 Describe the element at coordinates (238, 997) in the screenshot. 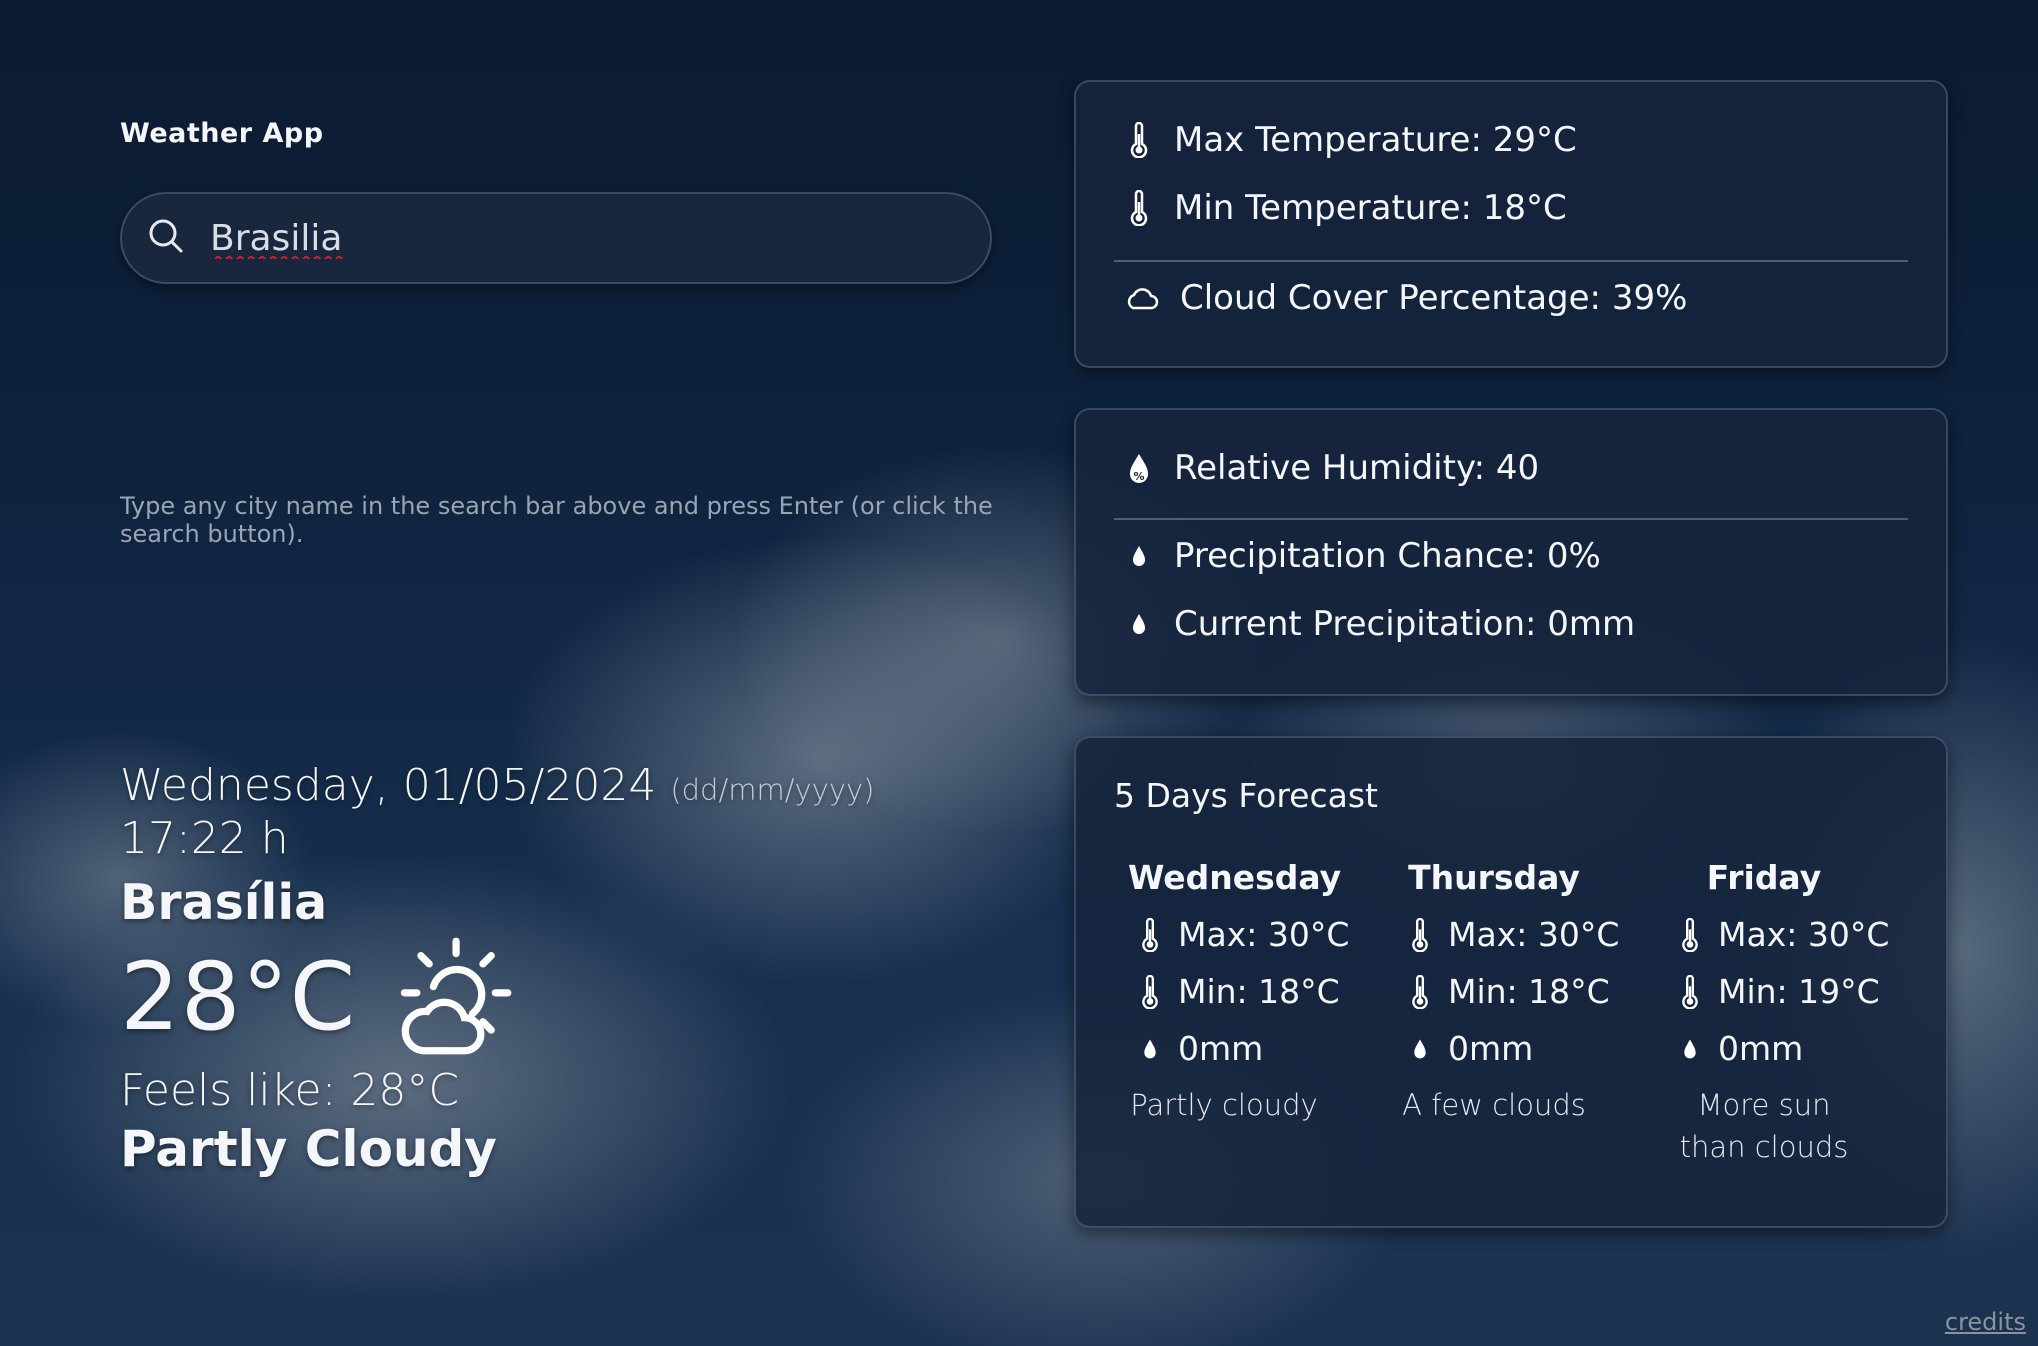

I see `current-temperature: 28°C` at that location.